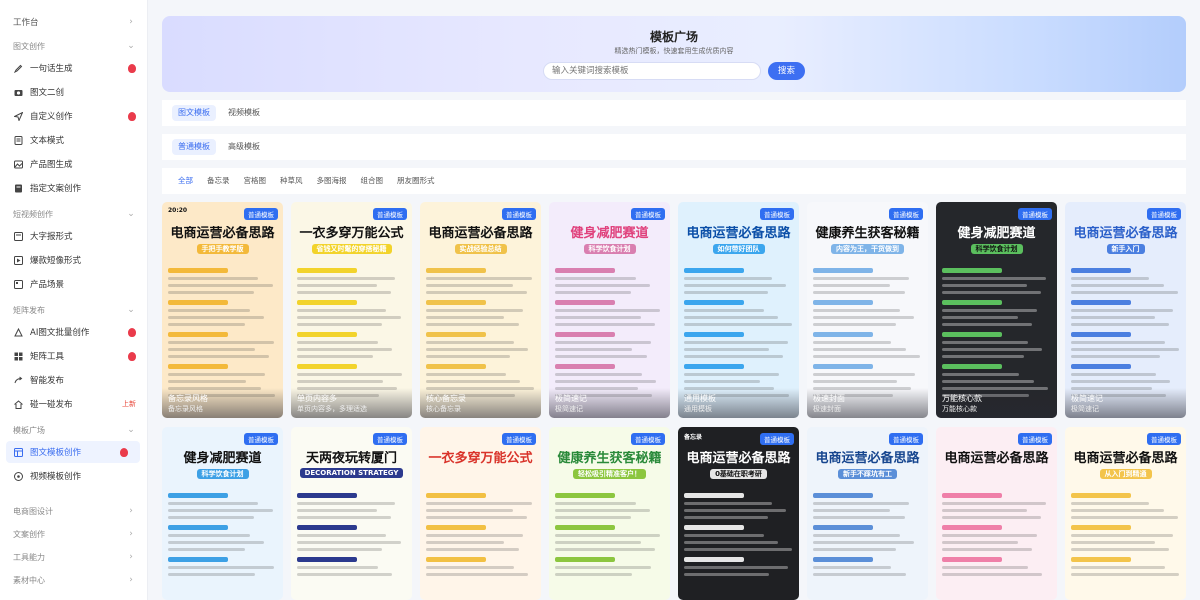  What do you see at coordinates (18, 140) in the screenshot?
I see `doc-icon` at bounding box center [18, 140].